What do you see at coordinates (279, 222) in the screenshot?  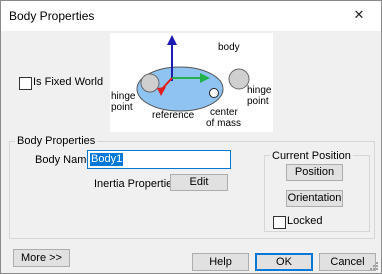 I see `locked-checkbox` at bounding box center [279, 222].